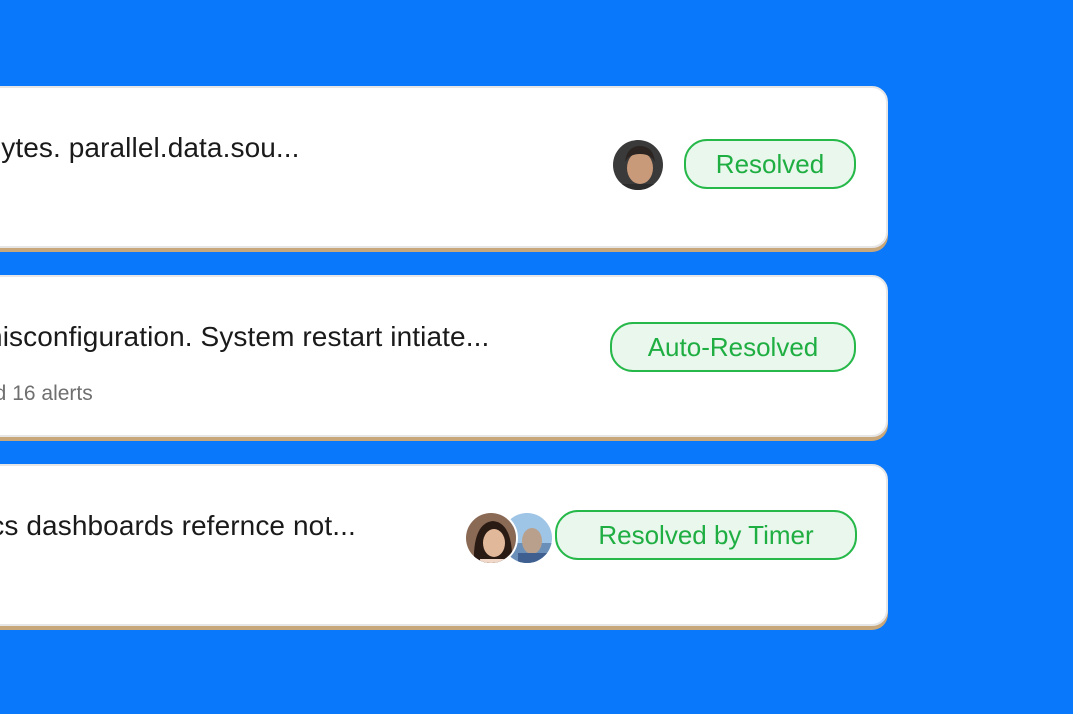  Describe the element at coordinates (733, 347) in the screenshot. I see `status-badge: Auto-Resolved` at that location.